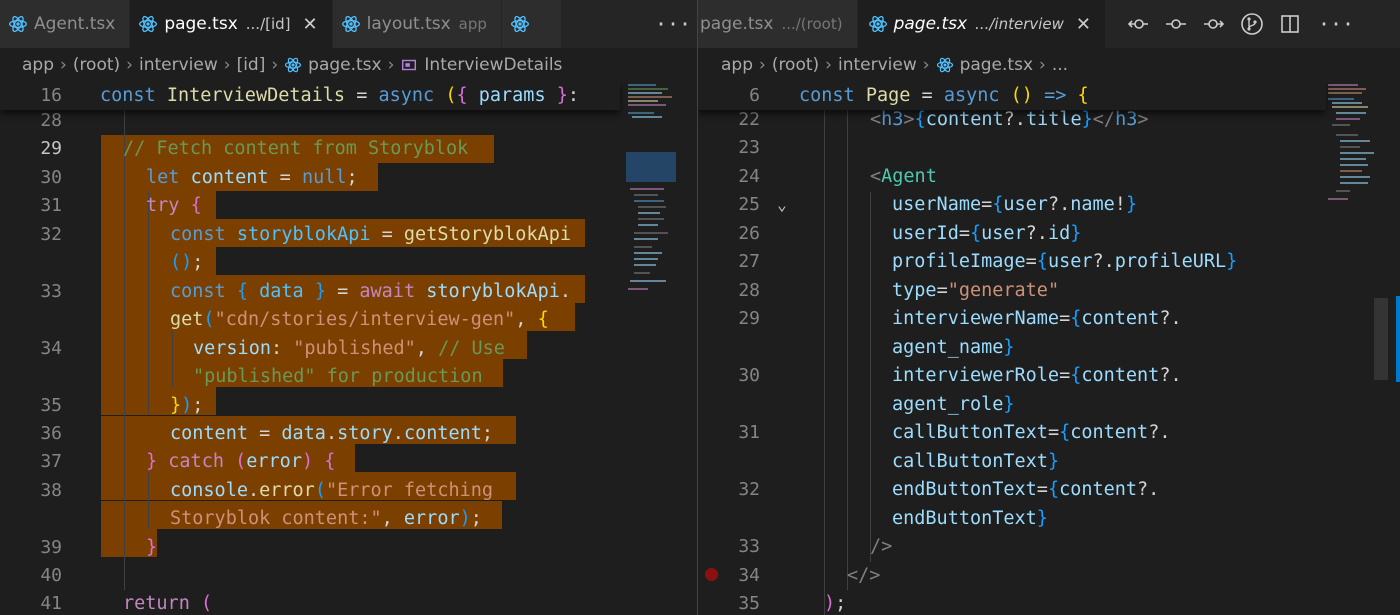 This screenshot has height=615, width=1400. What do you see at coordinates (531, 24) in the screenshot?
I see `tab-overflow` at bounding box center [531, 24].